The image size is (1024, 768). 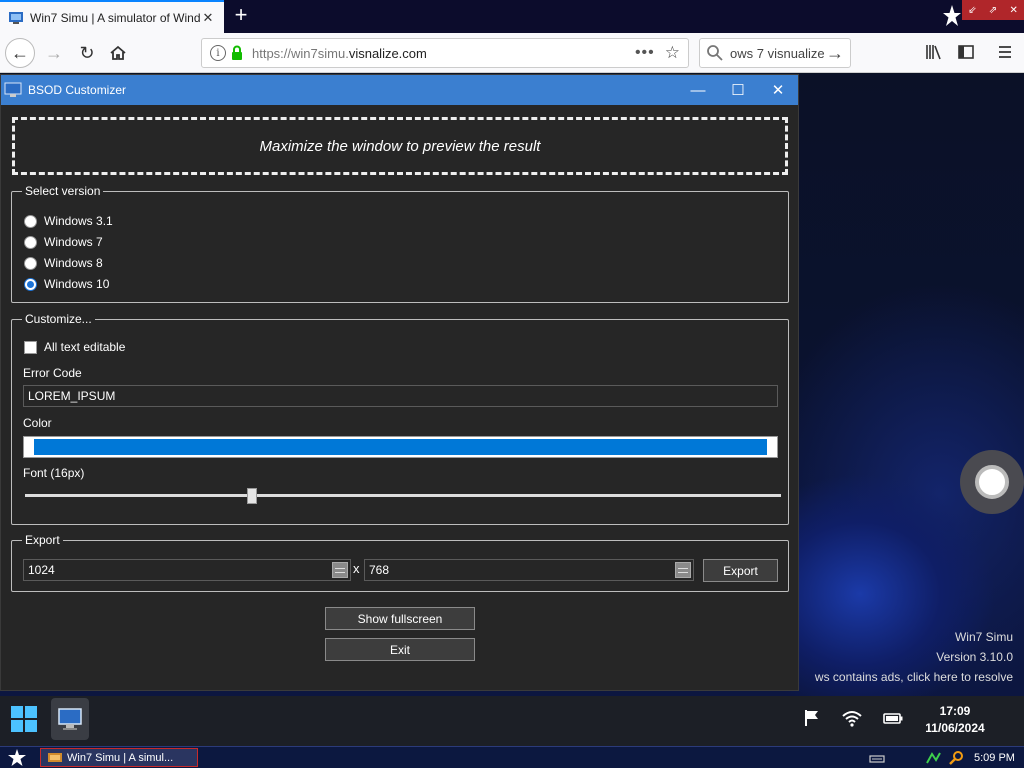 What do you see at coordinates (400, 649) in the screenshot?
I see `exit-button: Exit` at bounding box center [400, 649].